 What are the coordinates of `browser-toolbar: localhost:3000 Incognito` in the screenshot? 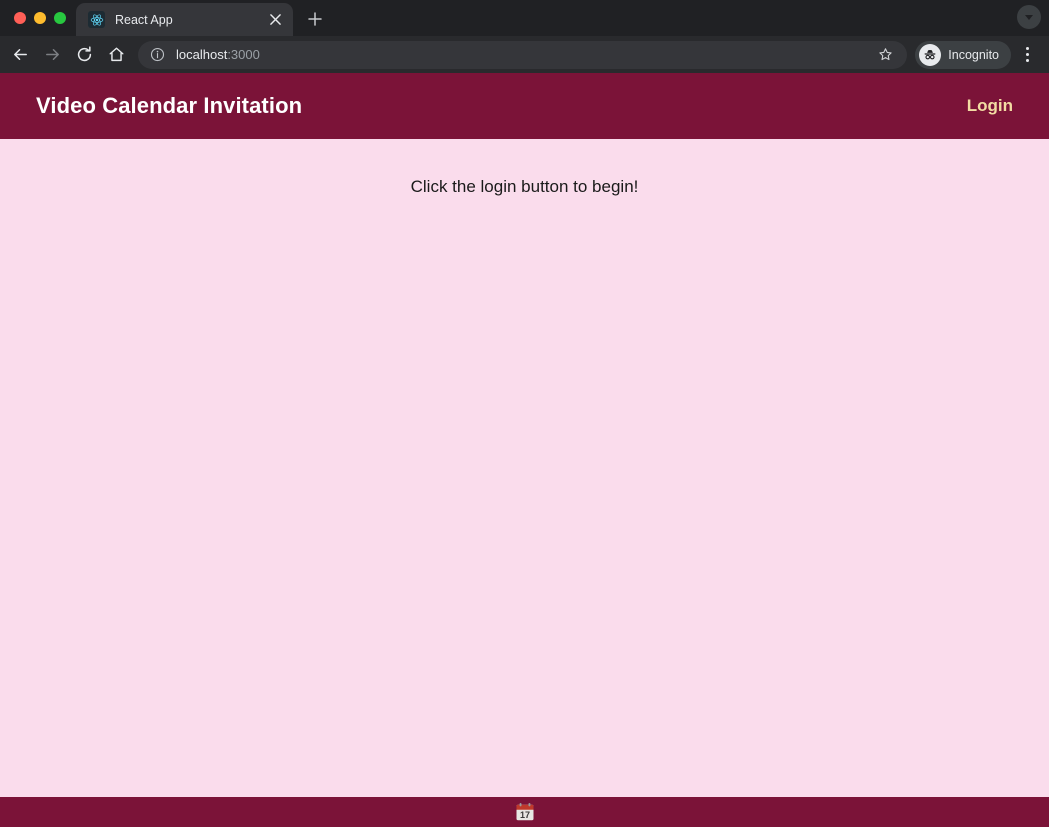 It's located at (524, 54).